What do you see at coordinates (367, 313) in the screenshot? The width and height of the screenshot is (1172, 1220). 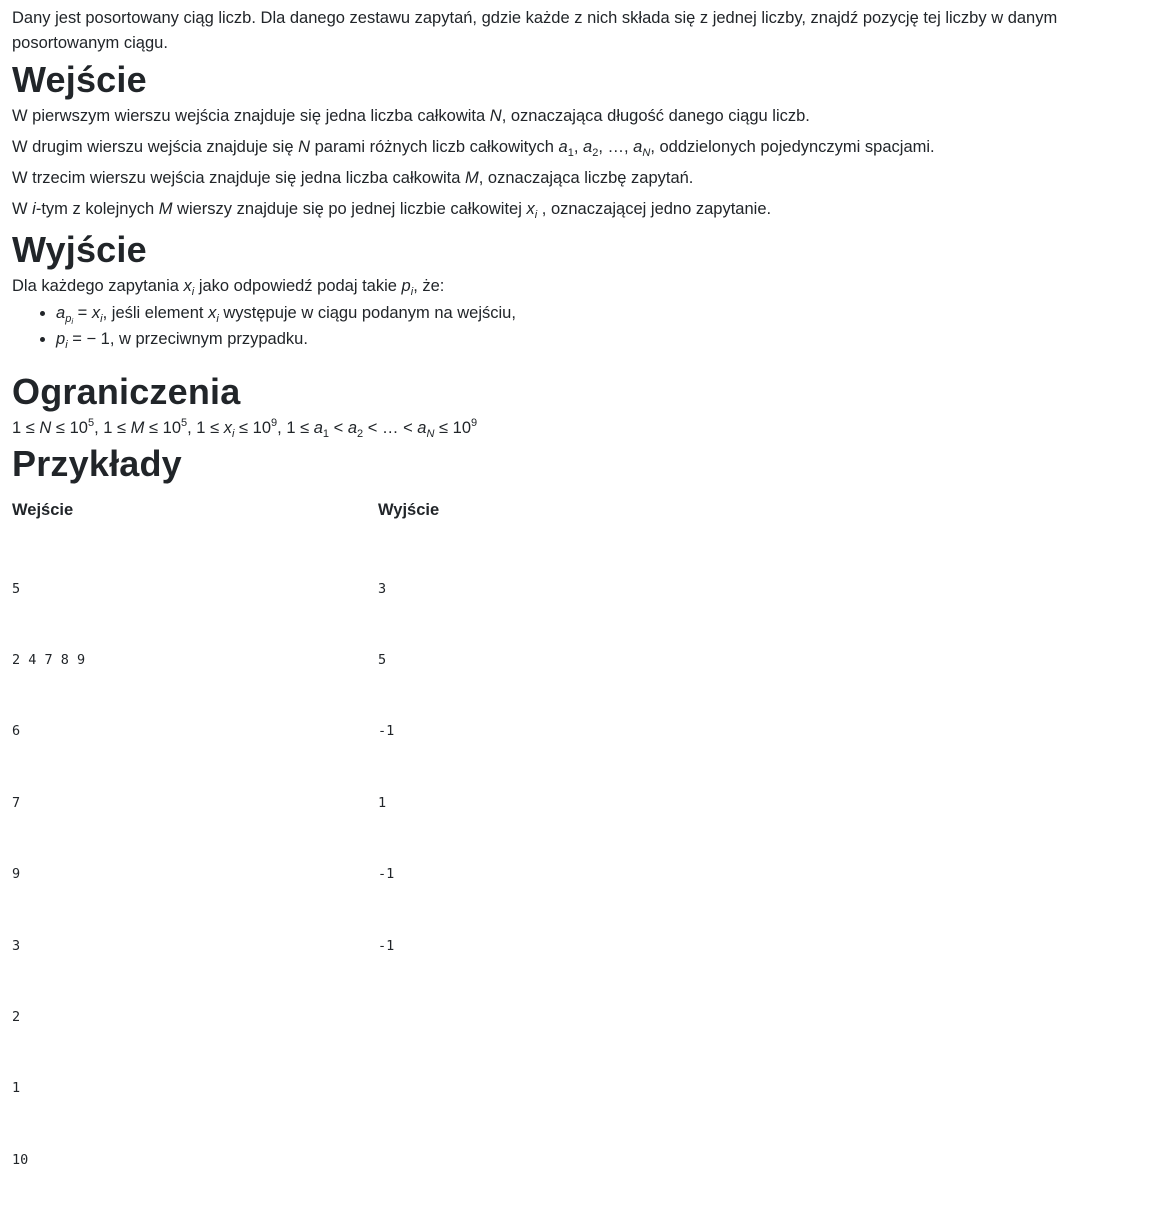 I see `text: występuje w ciągu podanym na wejściu,` at bounding box center [367, 313].